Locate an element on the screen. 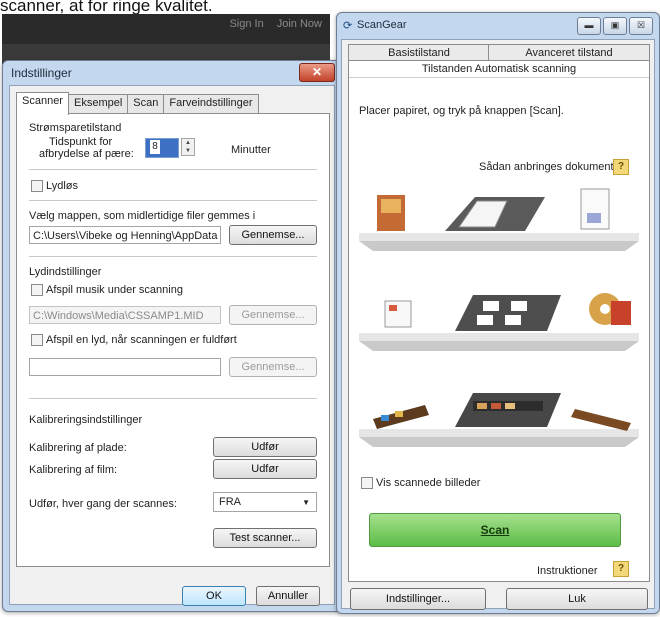 This screenshot has height=617, width=660. run-each-label: Udfør, hver gang der scannes: is located at coordinates (103, 504).